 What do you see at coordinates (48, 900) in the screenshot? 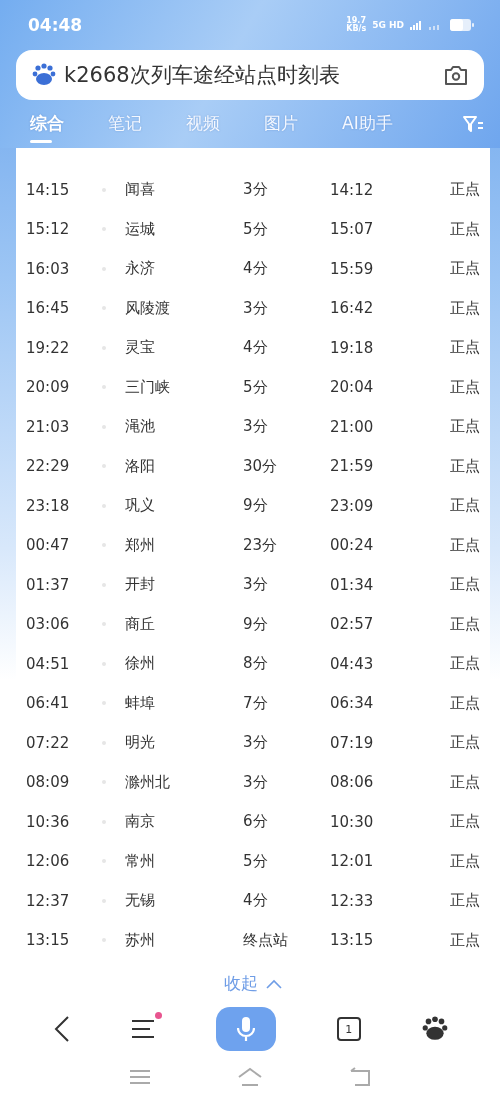
I see `arrival-time: 12:37` at bounding box center [48, 900].